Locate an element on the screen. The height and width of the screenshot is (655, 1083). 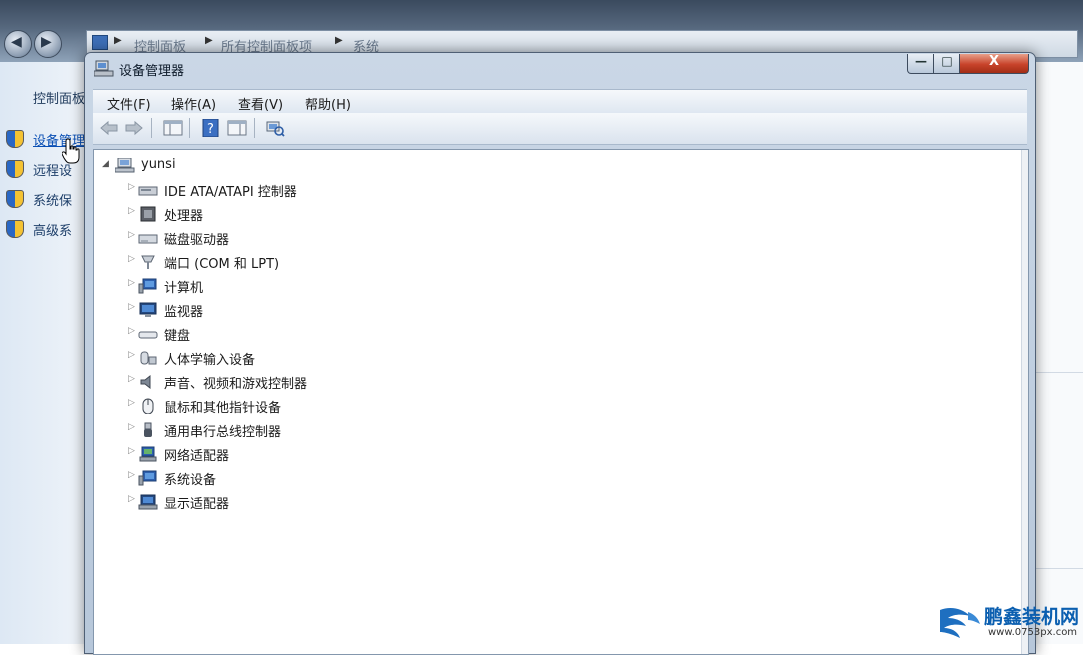
scan-hardware-icon is located at coordinates (275, 128).